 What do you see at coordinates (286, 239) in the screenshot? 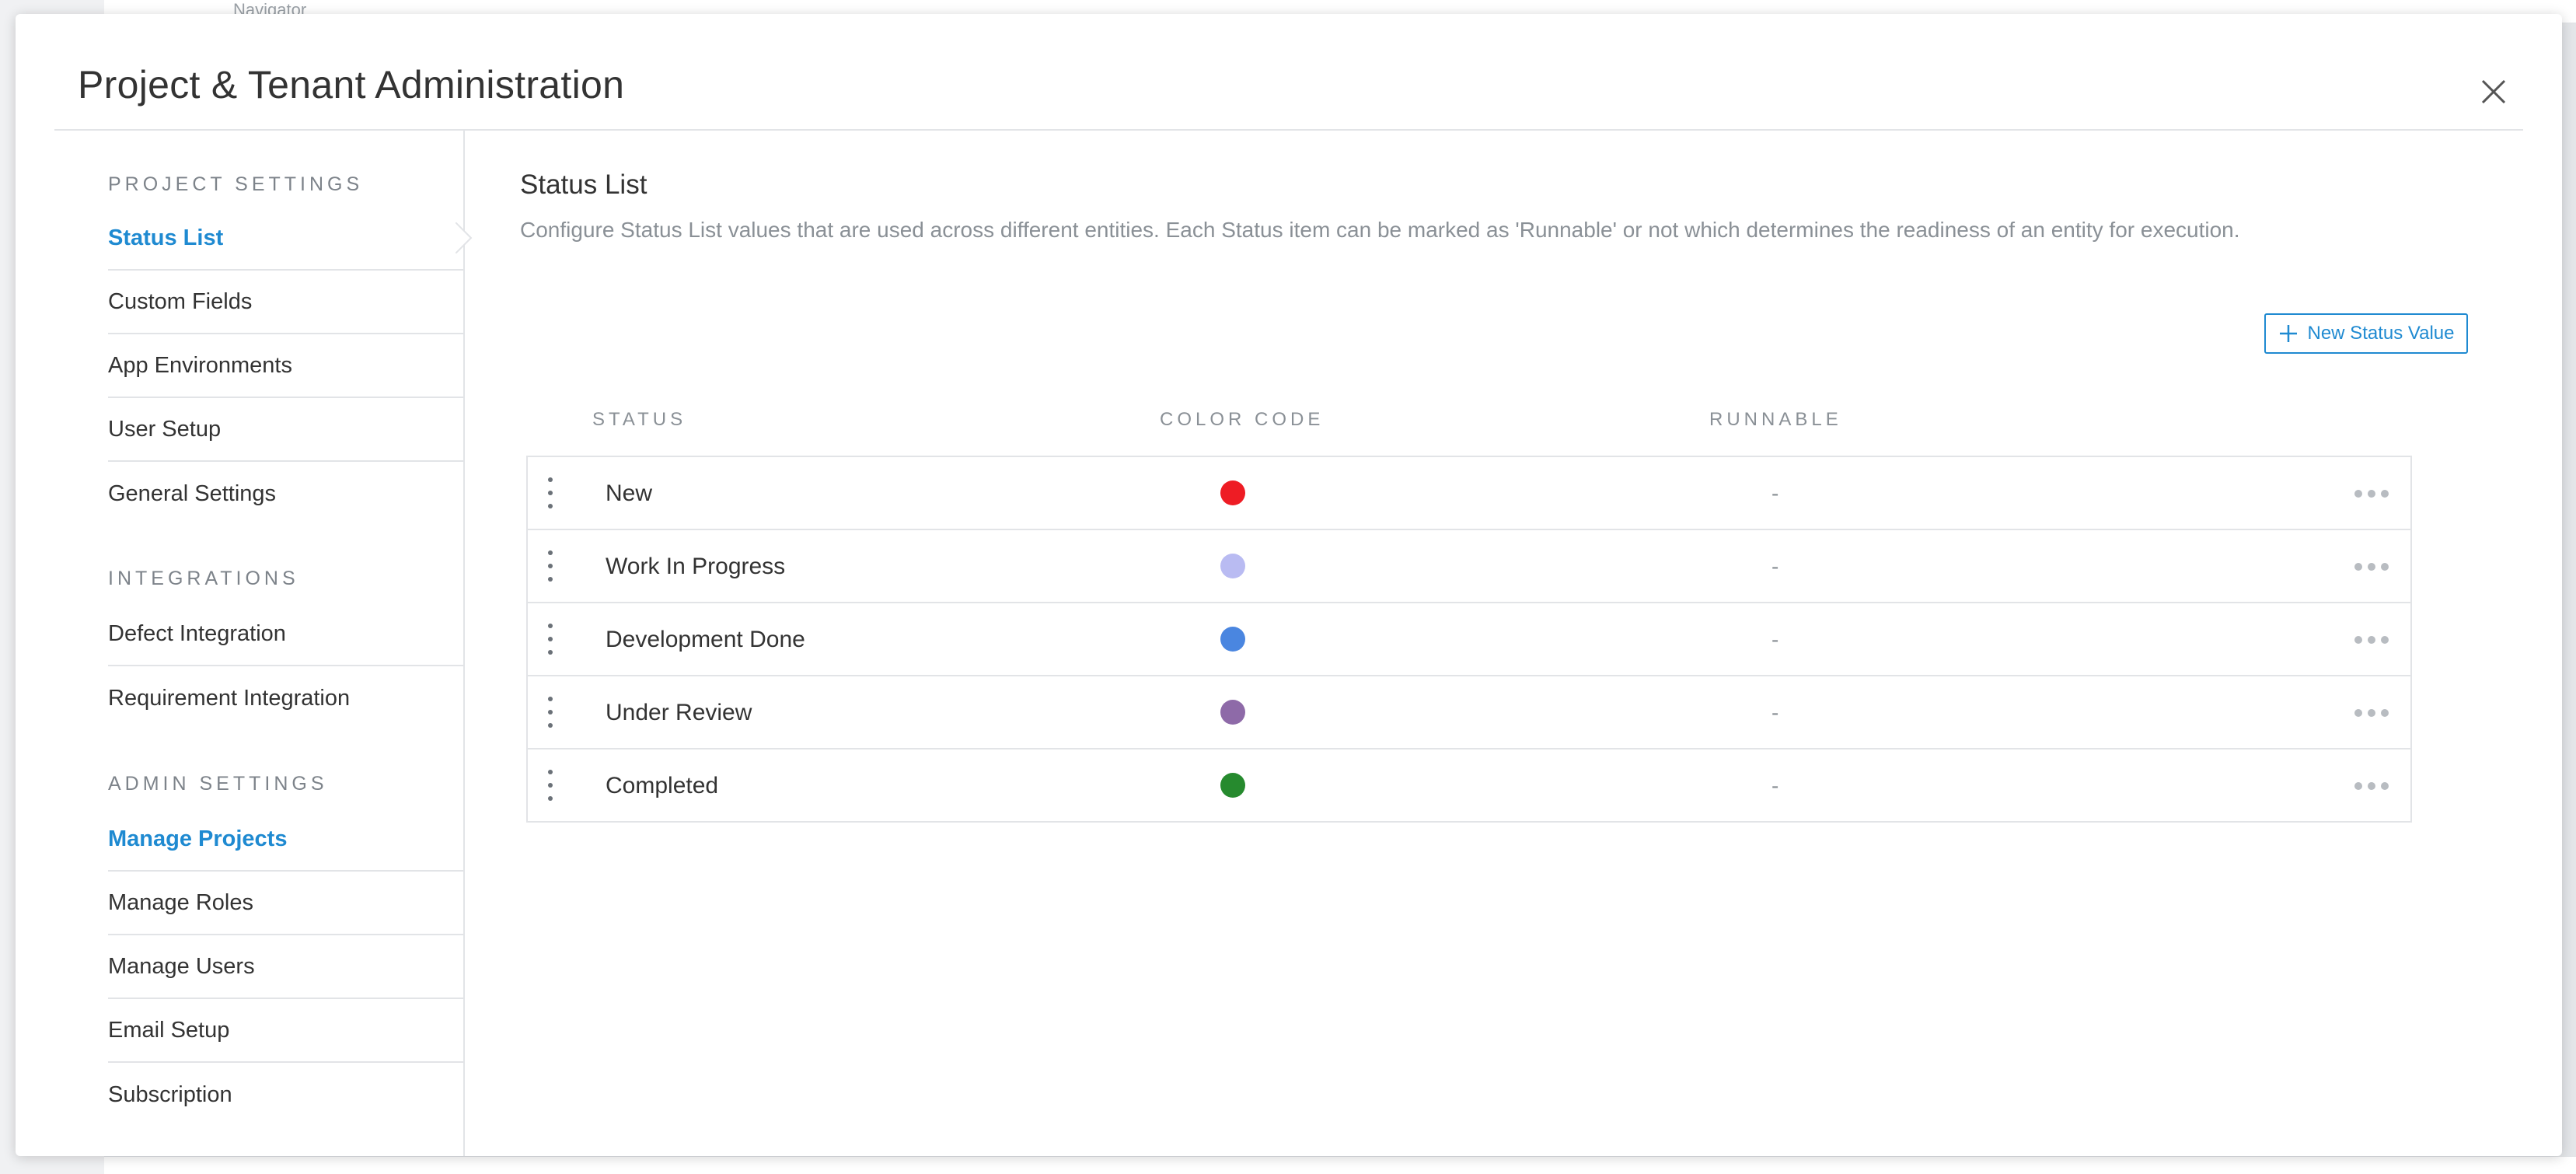
I see `sidebar-item-status-list: Status List` at bounding box center [286, 239].